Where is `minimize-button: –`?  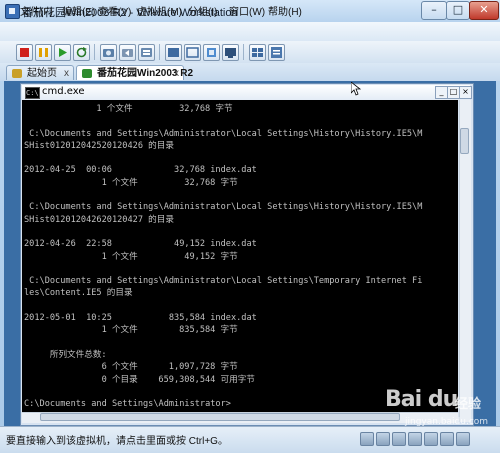 minimize-button: – is located at coordinates (434, 10).